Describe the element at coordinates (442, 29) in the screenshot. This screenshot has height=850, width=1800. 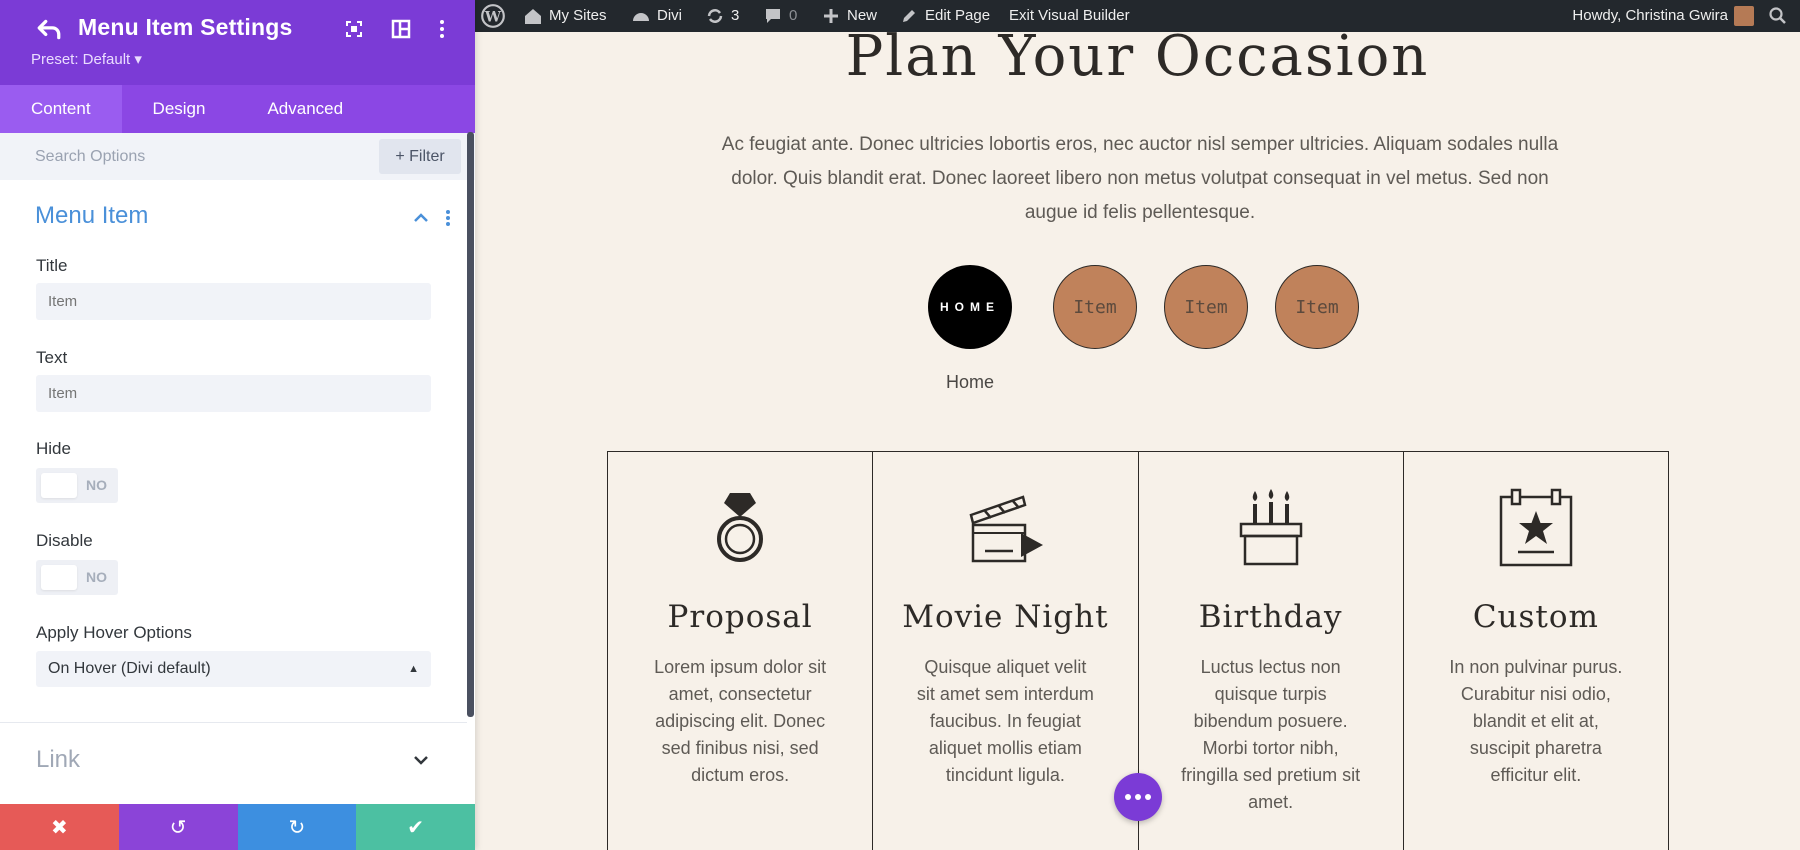
I see `more-options-icon` at that location.